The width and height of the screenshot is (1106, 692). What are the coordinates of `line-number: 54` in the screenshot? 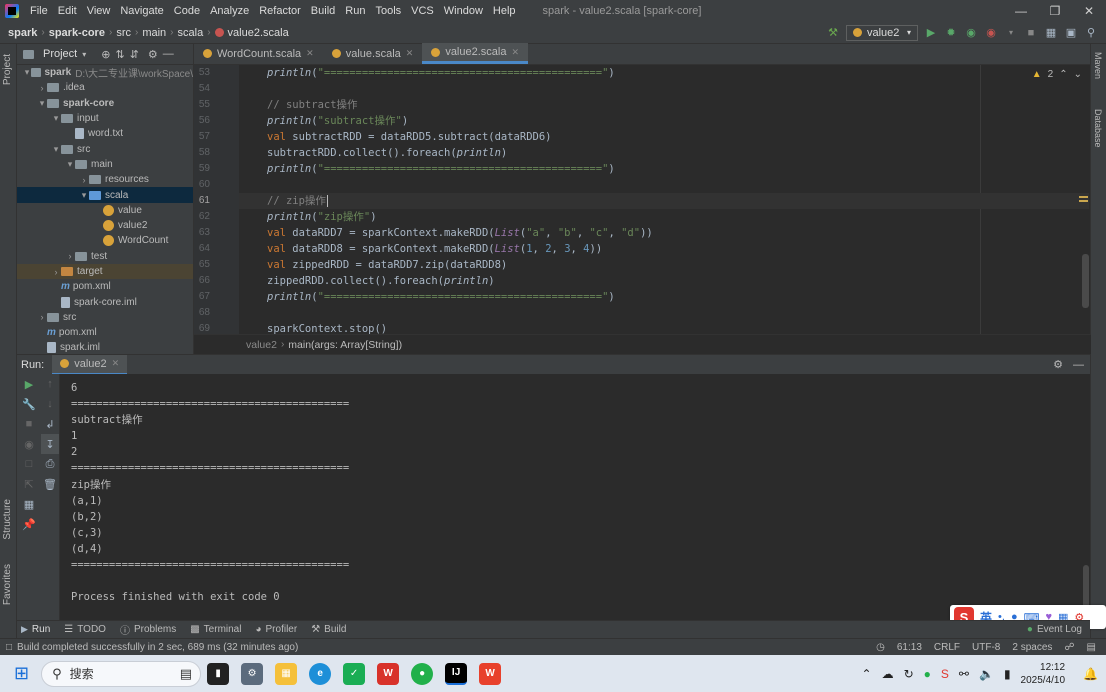 It's located at (216, 89).